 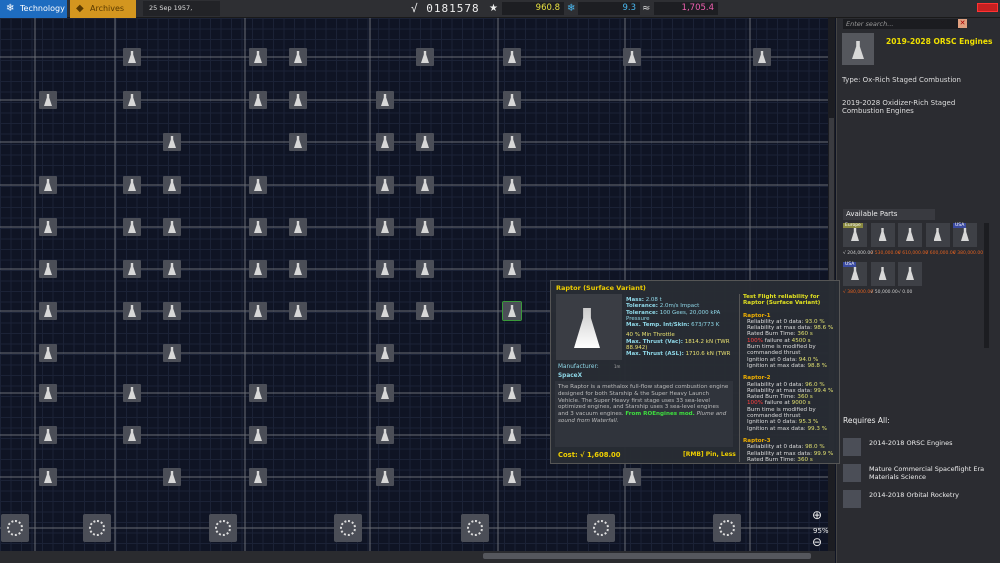 I want to click on scroll-thumb, so click(x=647, y=556).